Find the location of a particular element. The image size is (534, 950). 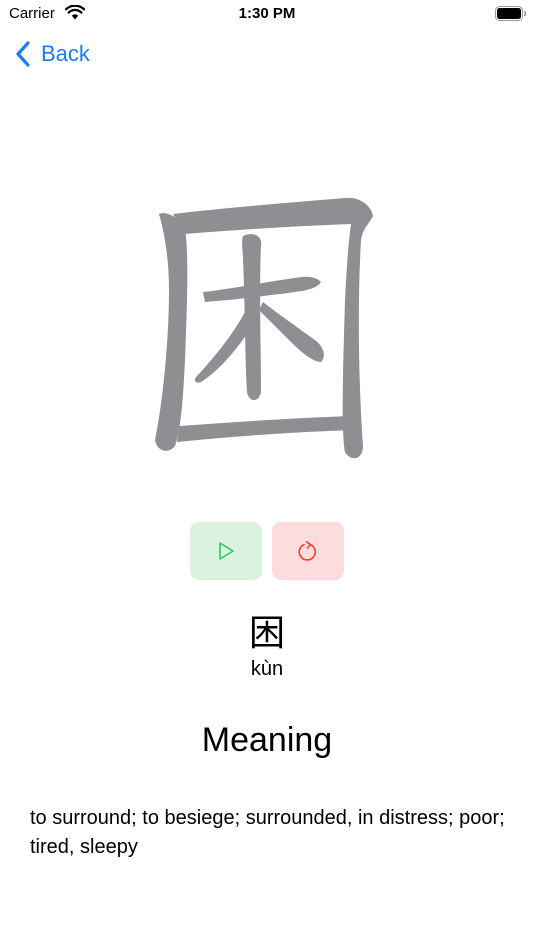

back-button: Back is located at coordinates (52, 54).